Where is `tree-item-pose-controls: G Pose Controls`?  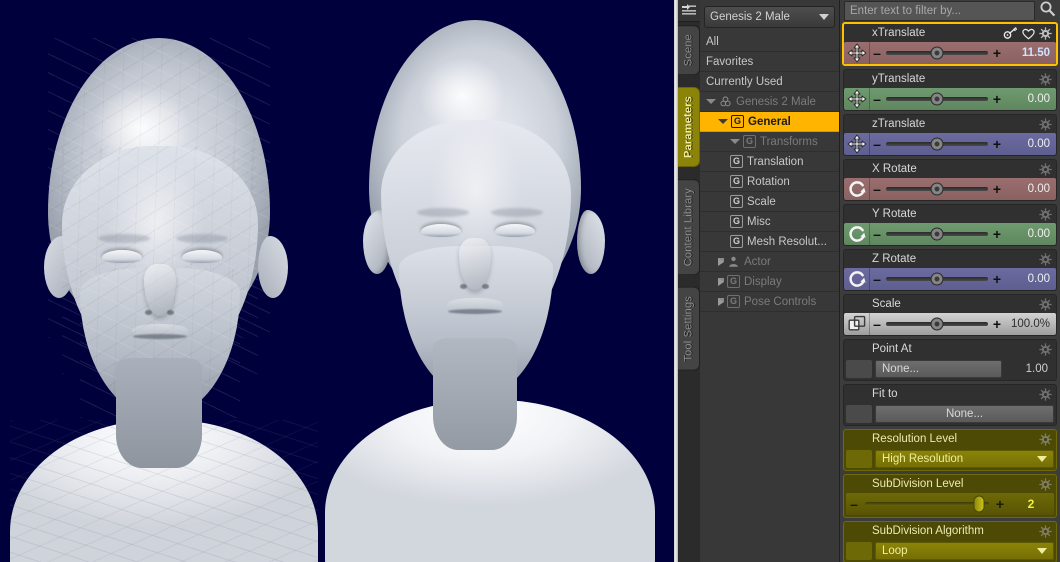
tree-item-pose-controls: G Pose Controls is located at coordinates (769, 302).